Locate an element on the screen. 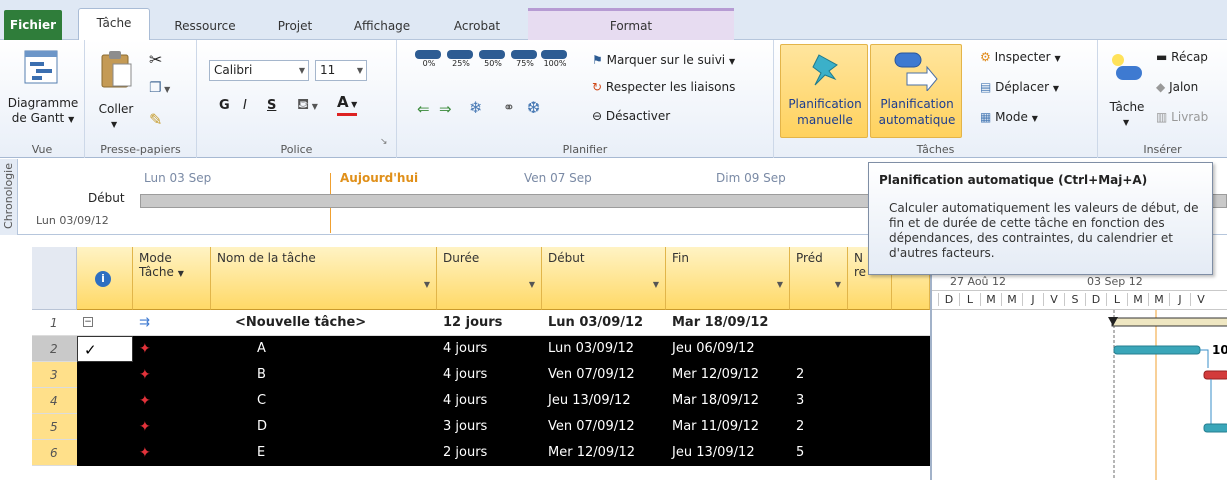  duration-cell: 12 jours is located at coordinates (489, 323).